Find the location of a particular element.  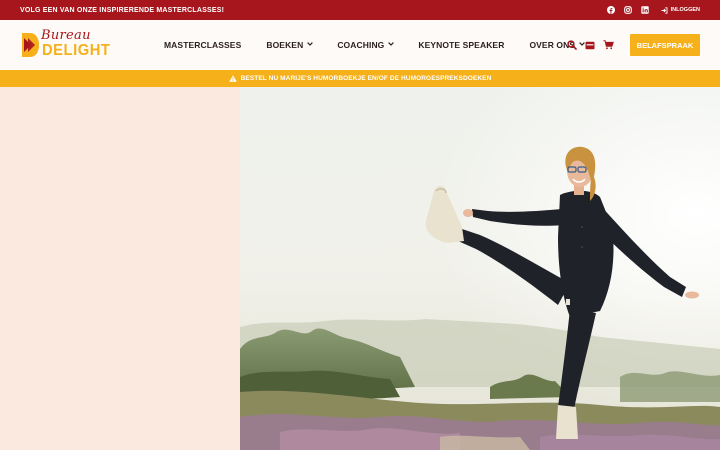

nav-item-label: MASTERCLASSES is located at coordinates (203, 45).